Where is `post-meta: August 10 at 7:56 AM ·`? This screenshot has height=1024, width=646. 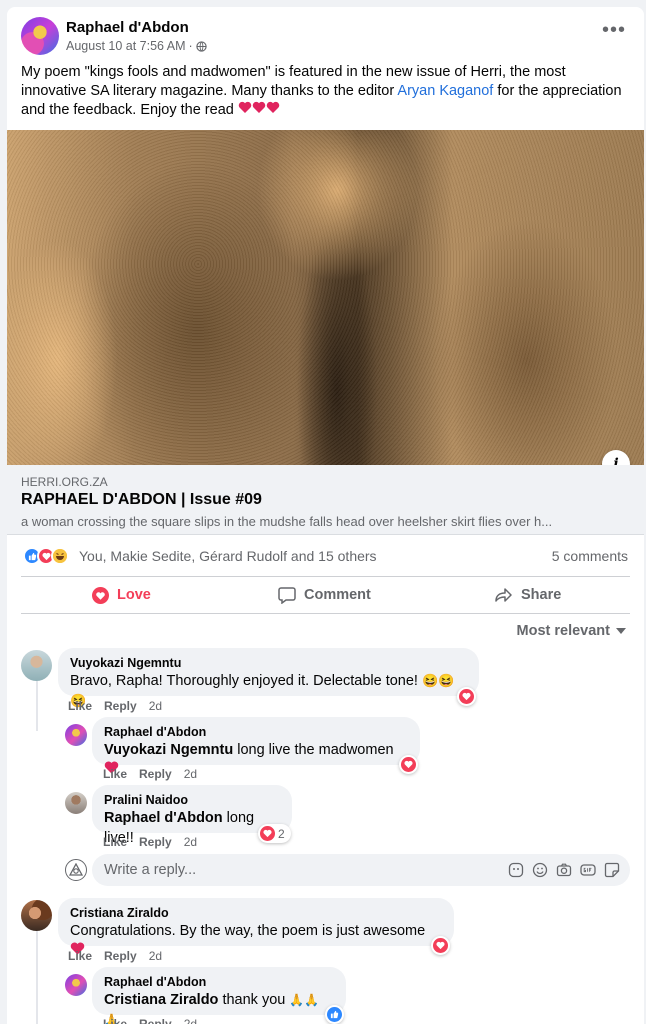 post-meta: August 10 at 7:56 AM · is located at coordinates (136, 46).